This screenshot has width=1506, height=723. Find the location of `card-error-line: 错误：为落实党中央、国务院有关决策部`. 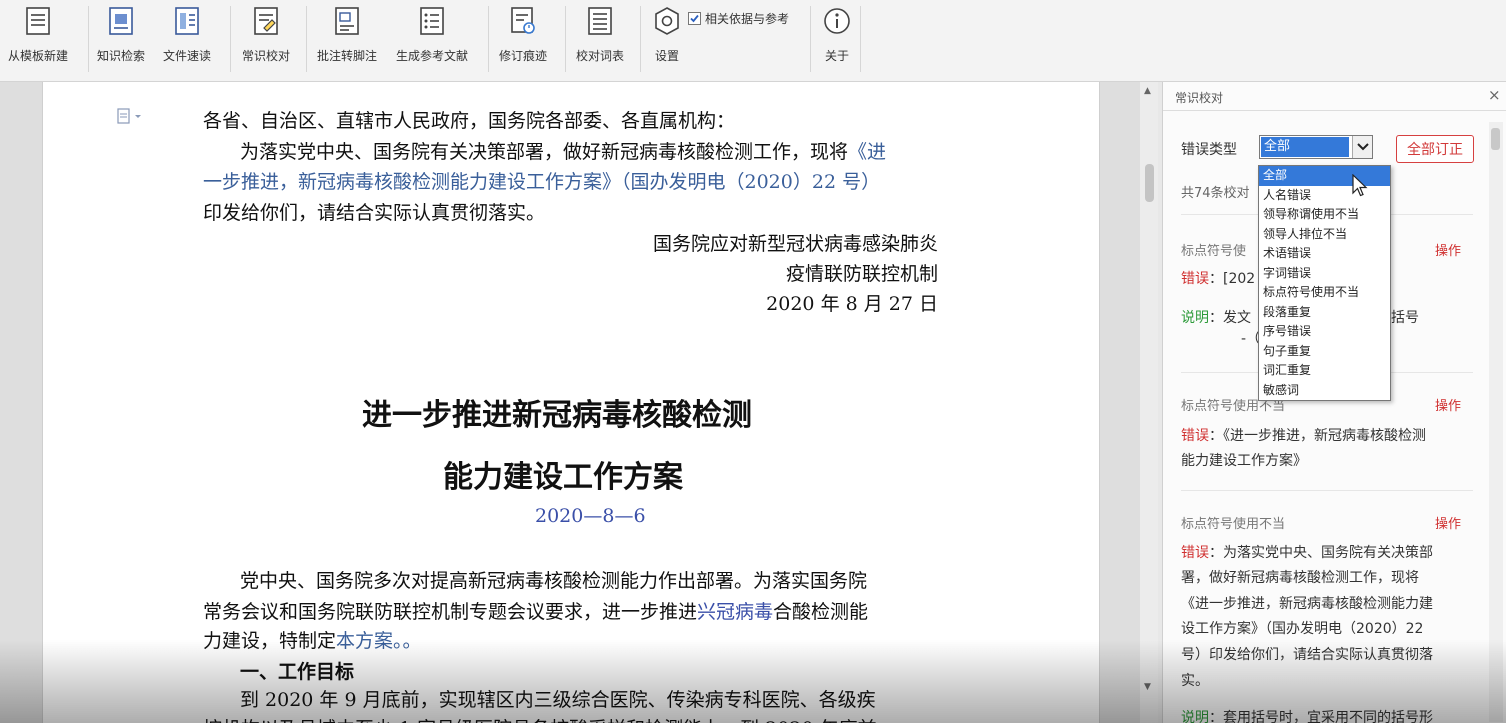

card-error-line: 错误：为落实党中央、国务院有关决策部 is located at coordinates (1307, 553).